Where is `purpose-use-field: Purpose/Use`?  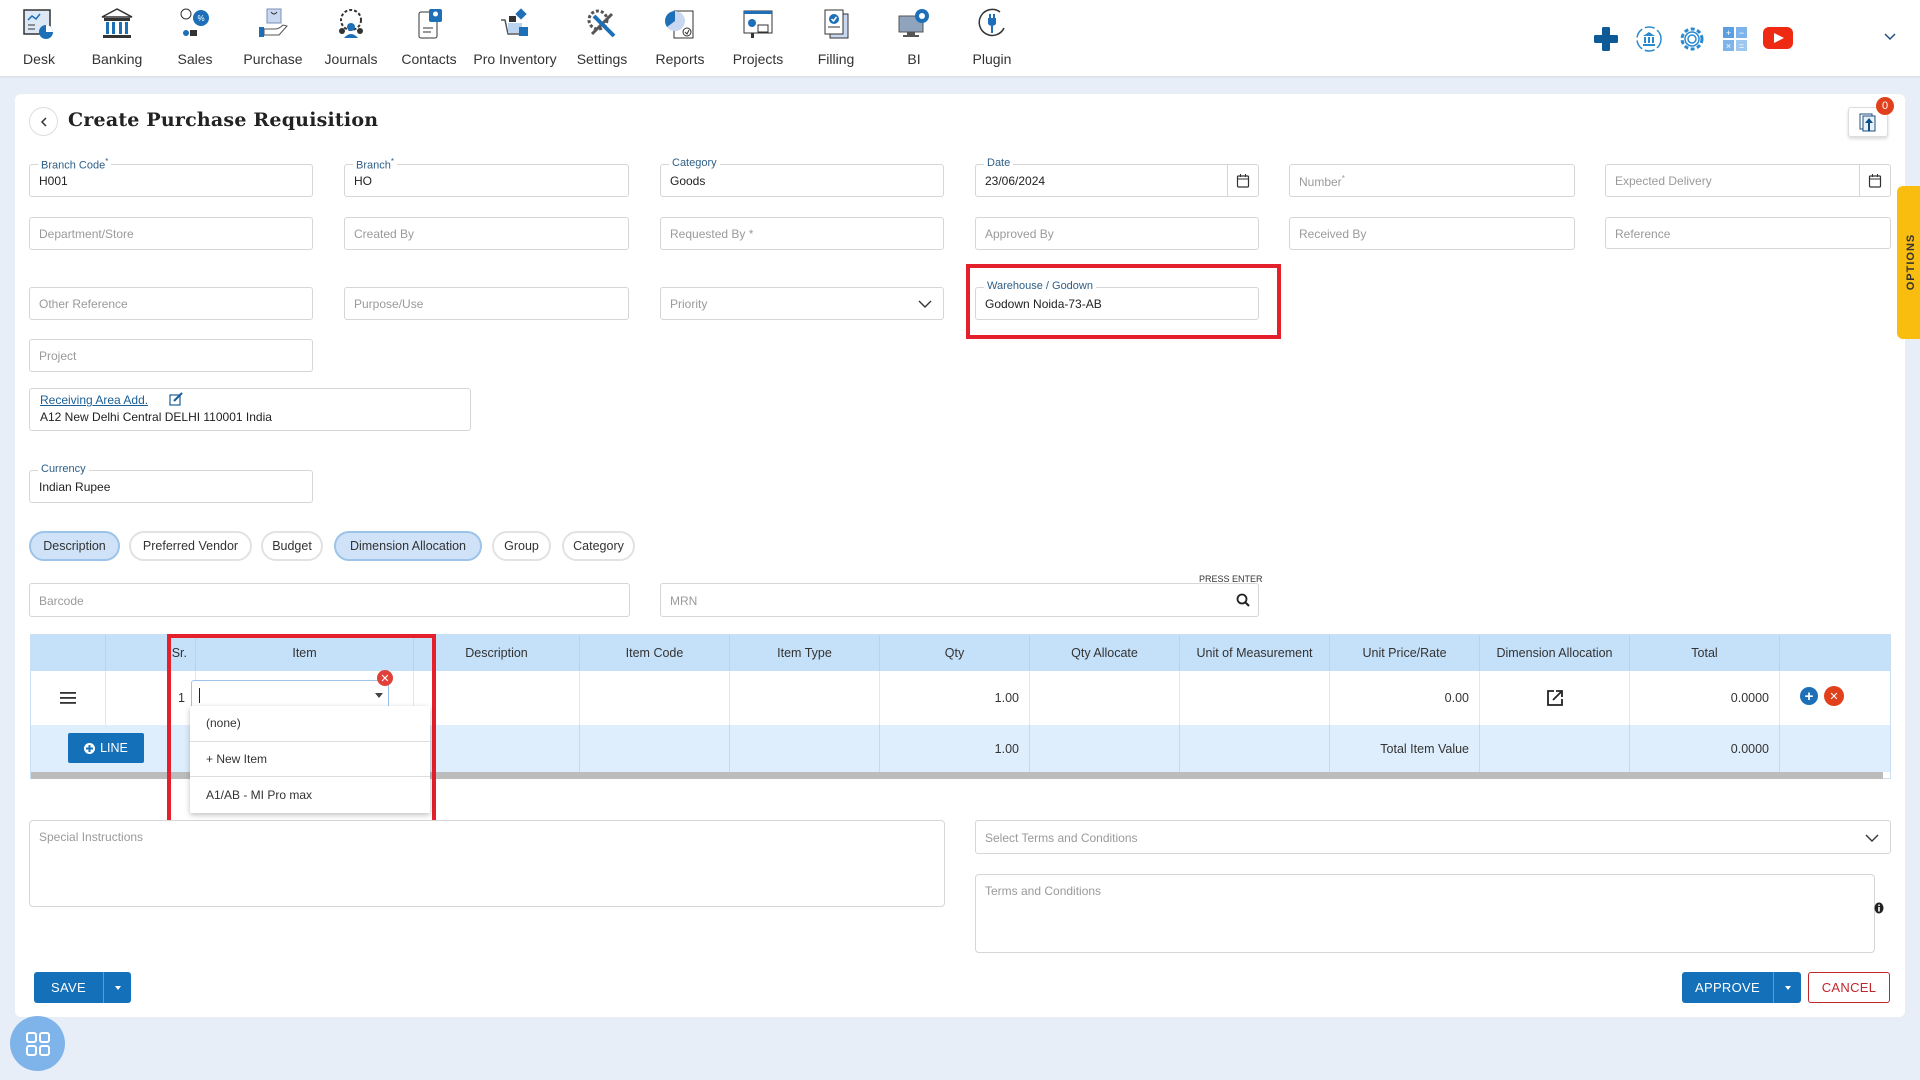
purpose-use-field: Purpose/Use is located at coordinates (486, 303).